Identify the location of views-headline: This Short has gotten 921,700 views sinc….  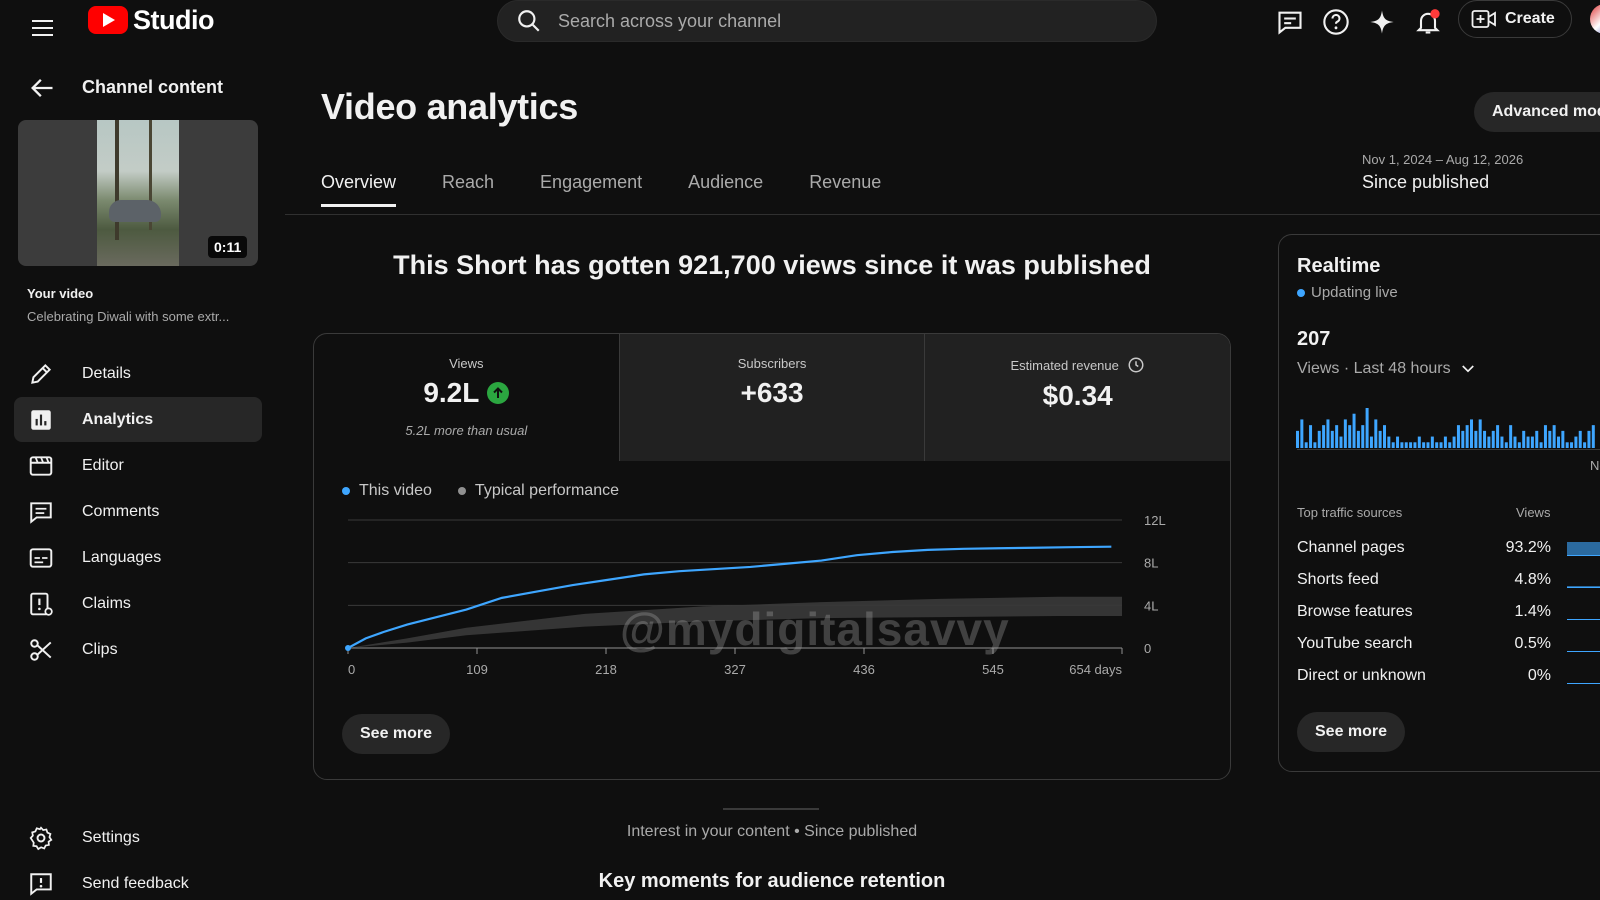
(772, 265).